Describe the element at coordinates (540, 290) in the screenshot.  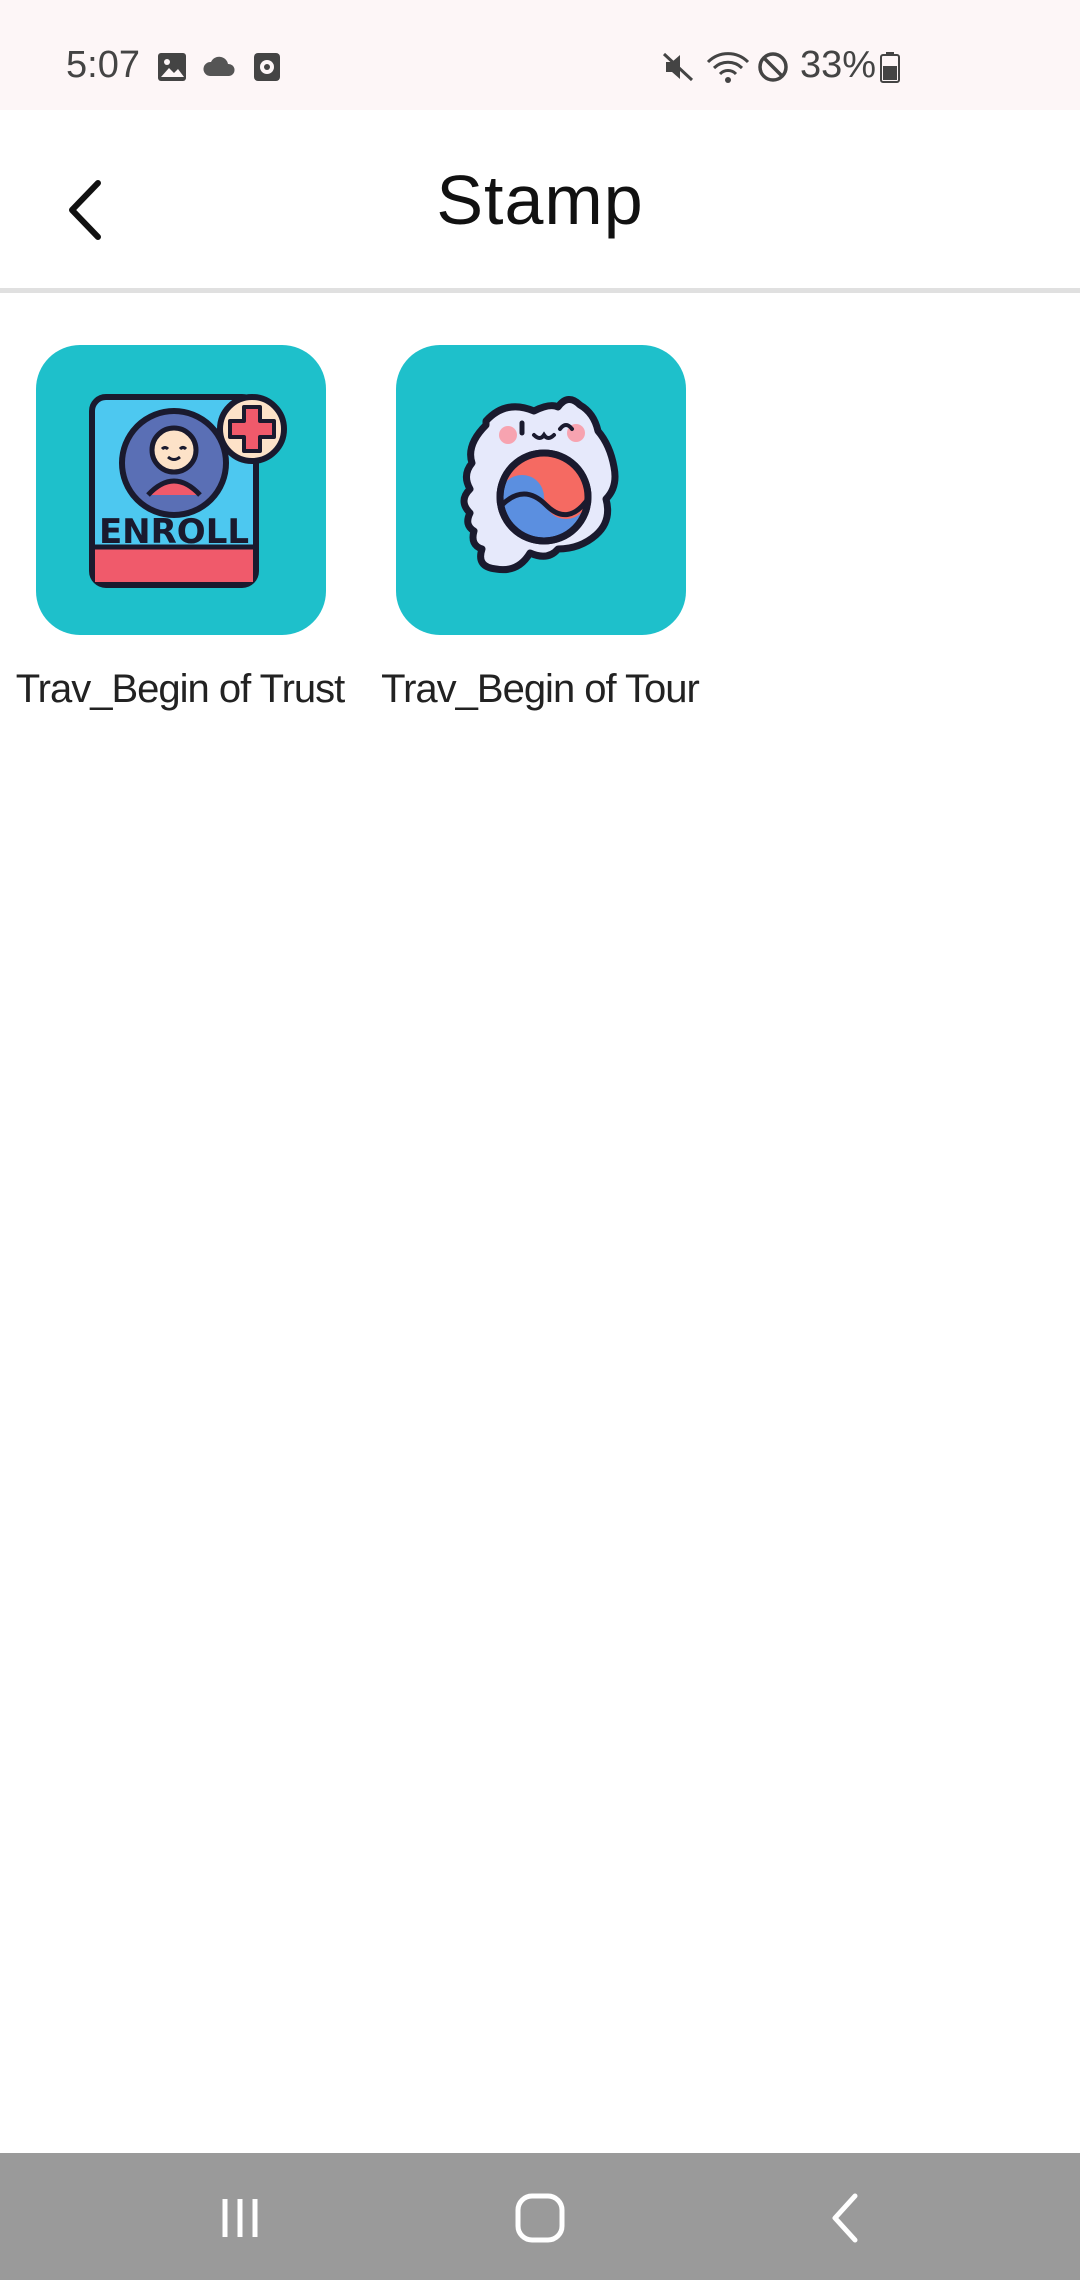
I see `header-divider` at that location.